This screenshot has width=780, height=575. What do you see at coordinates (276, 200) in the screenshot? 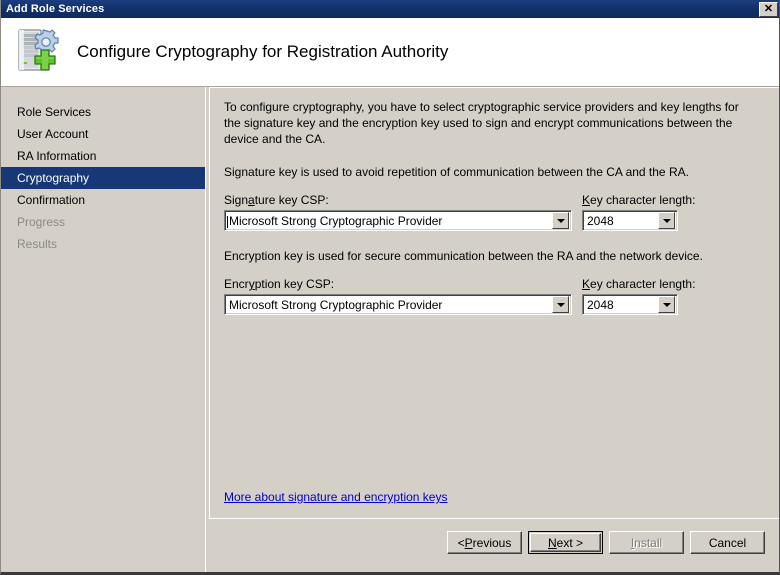
I see `signature-csp-label: Signature key CSP:` at bounding box center [276, 200].